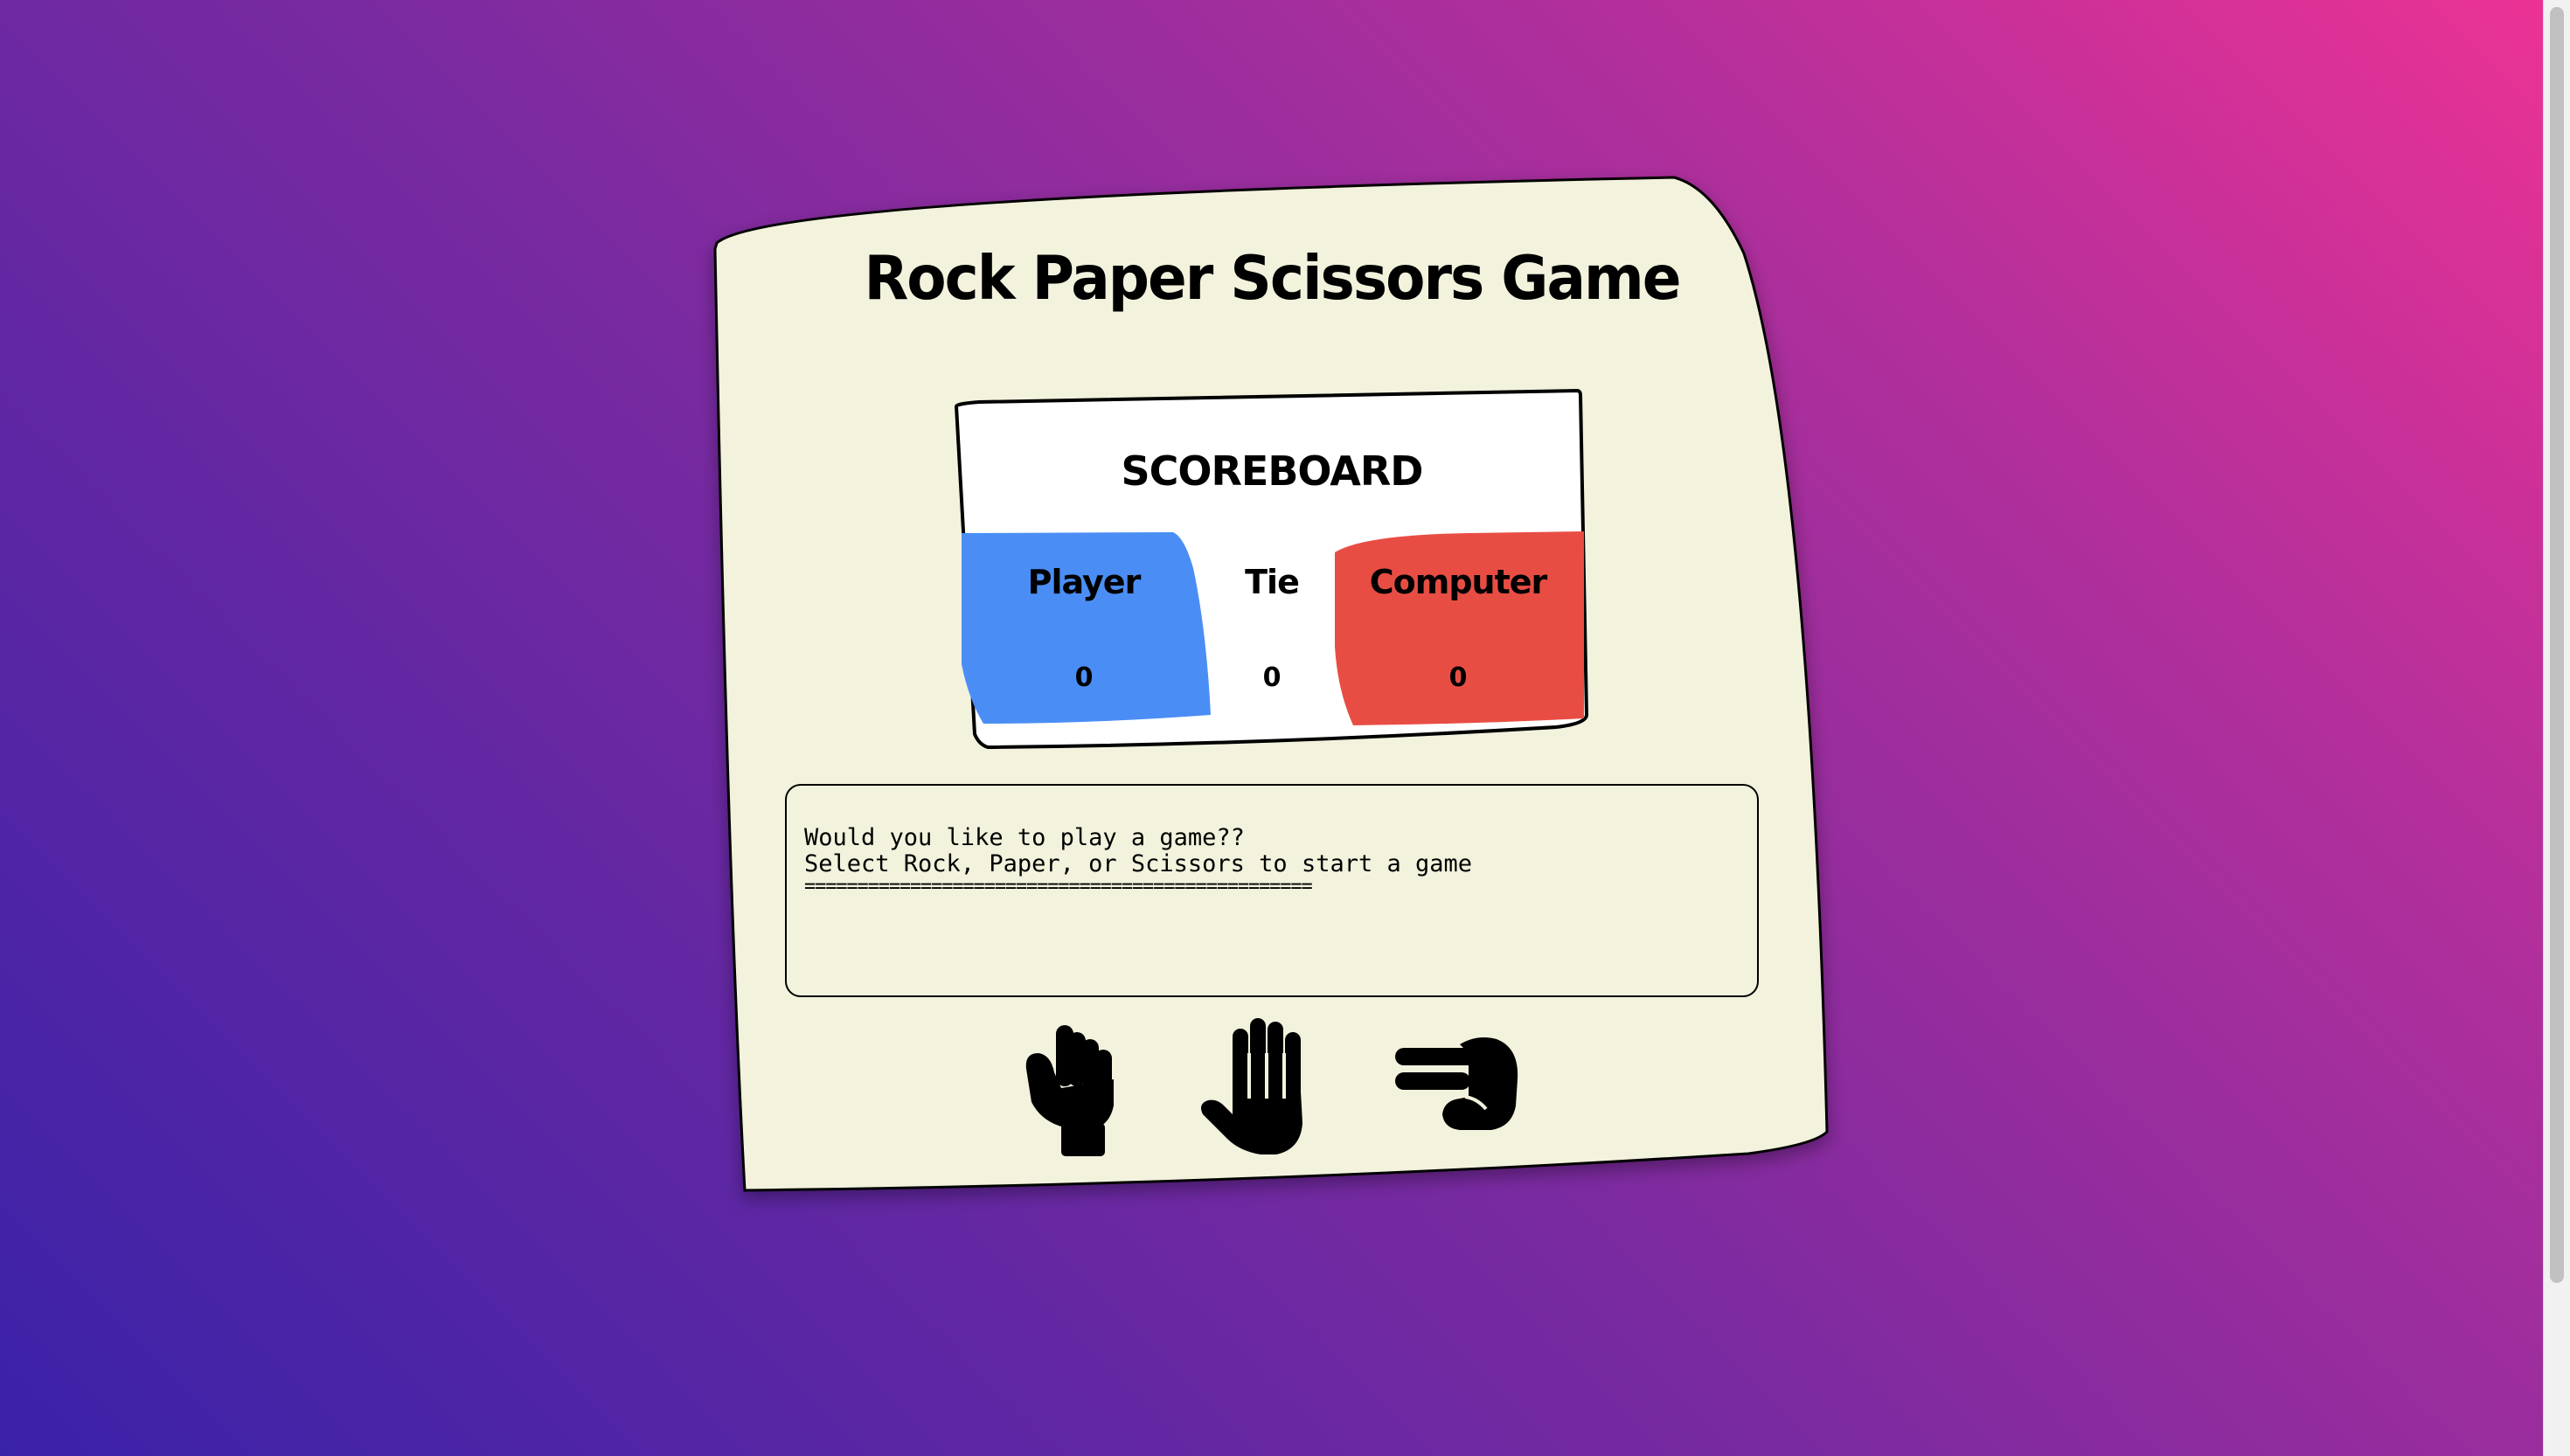 The width and height of the screenshot is (2570, 1456). What do you see at coordinates (1024, 837) in the screenshot?
I see `message-line-1: Would you like to play a game??` at bounding box center [1024, 837].